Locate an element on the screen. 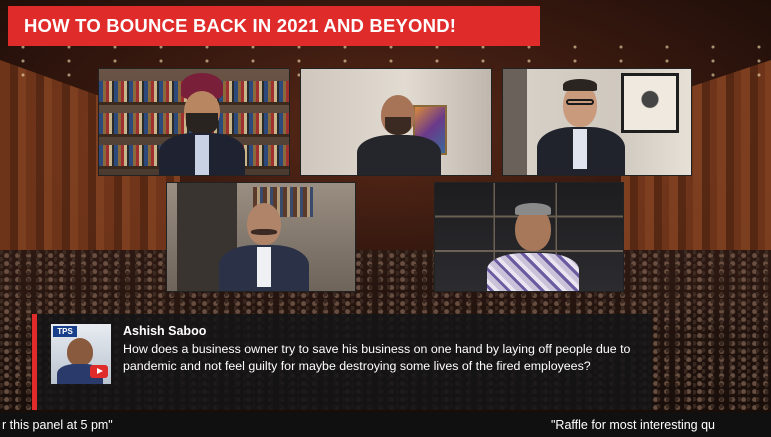  avatar-face is located at coordinates (80, 352).